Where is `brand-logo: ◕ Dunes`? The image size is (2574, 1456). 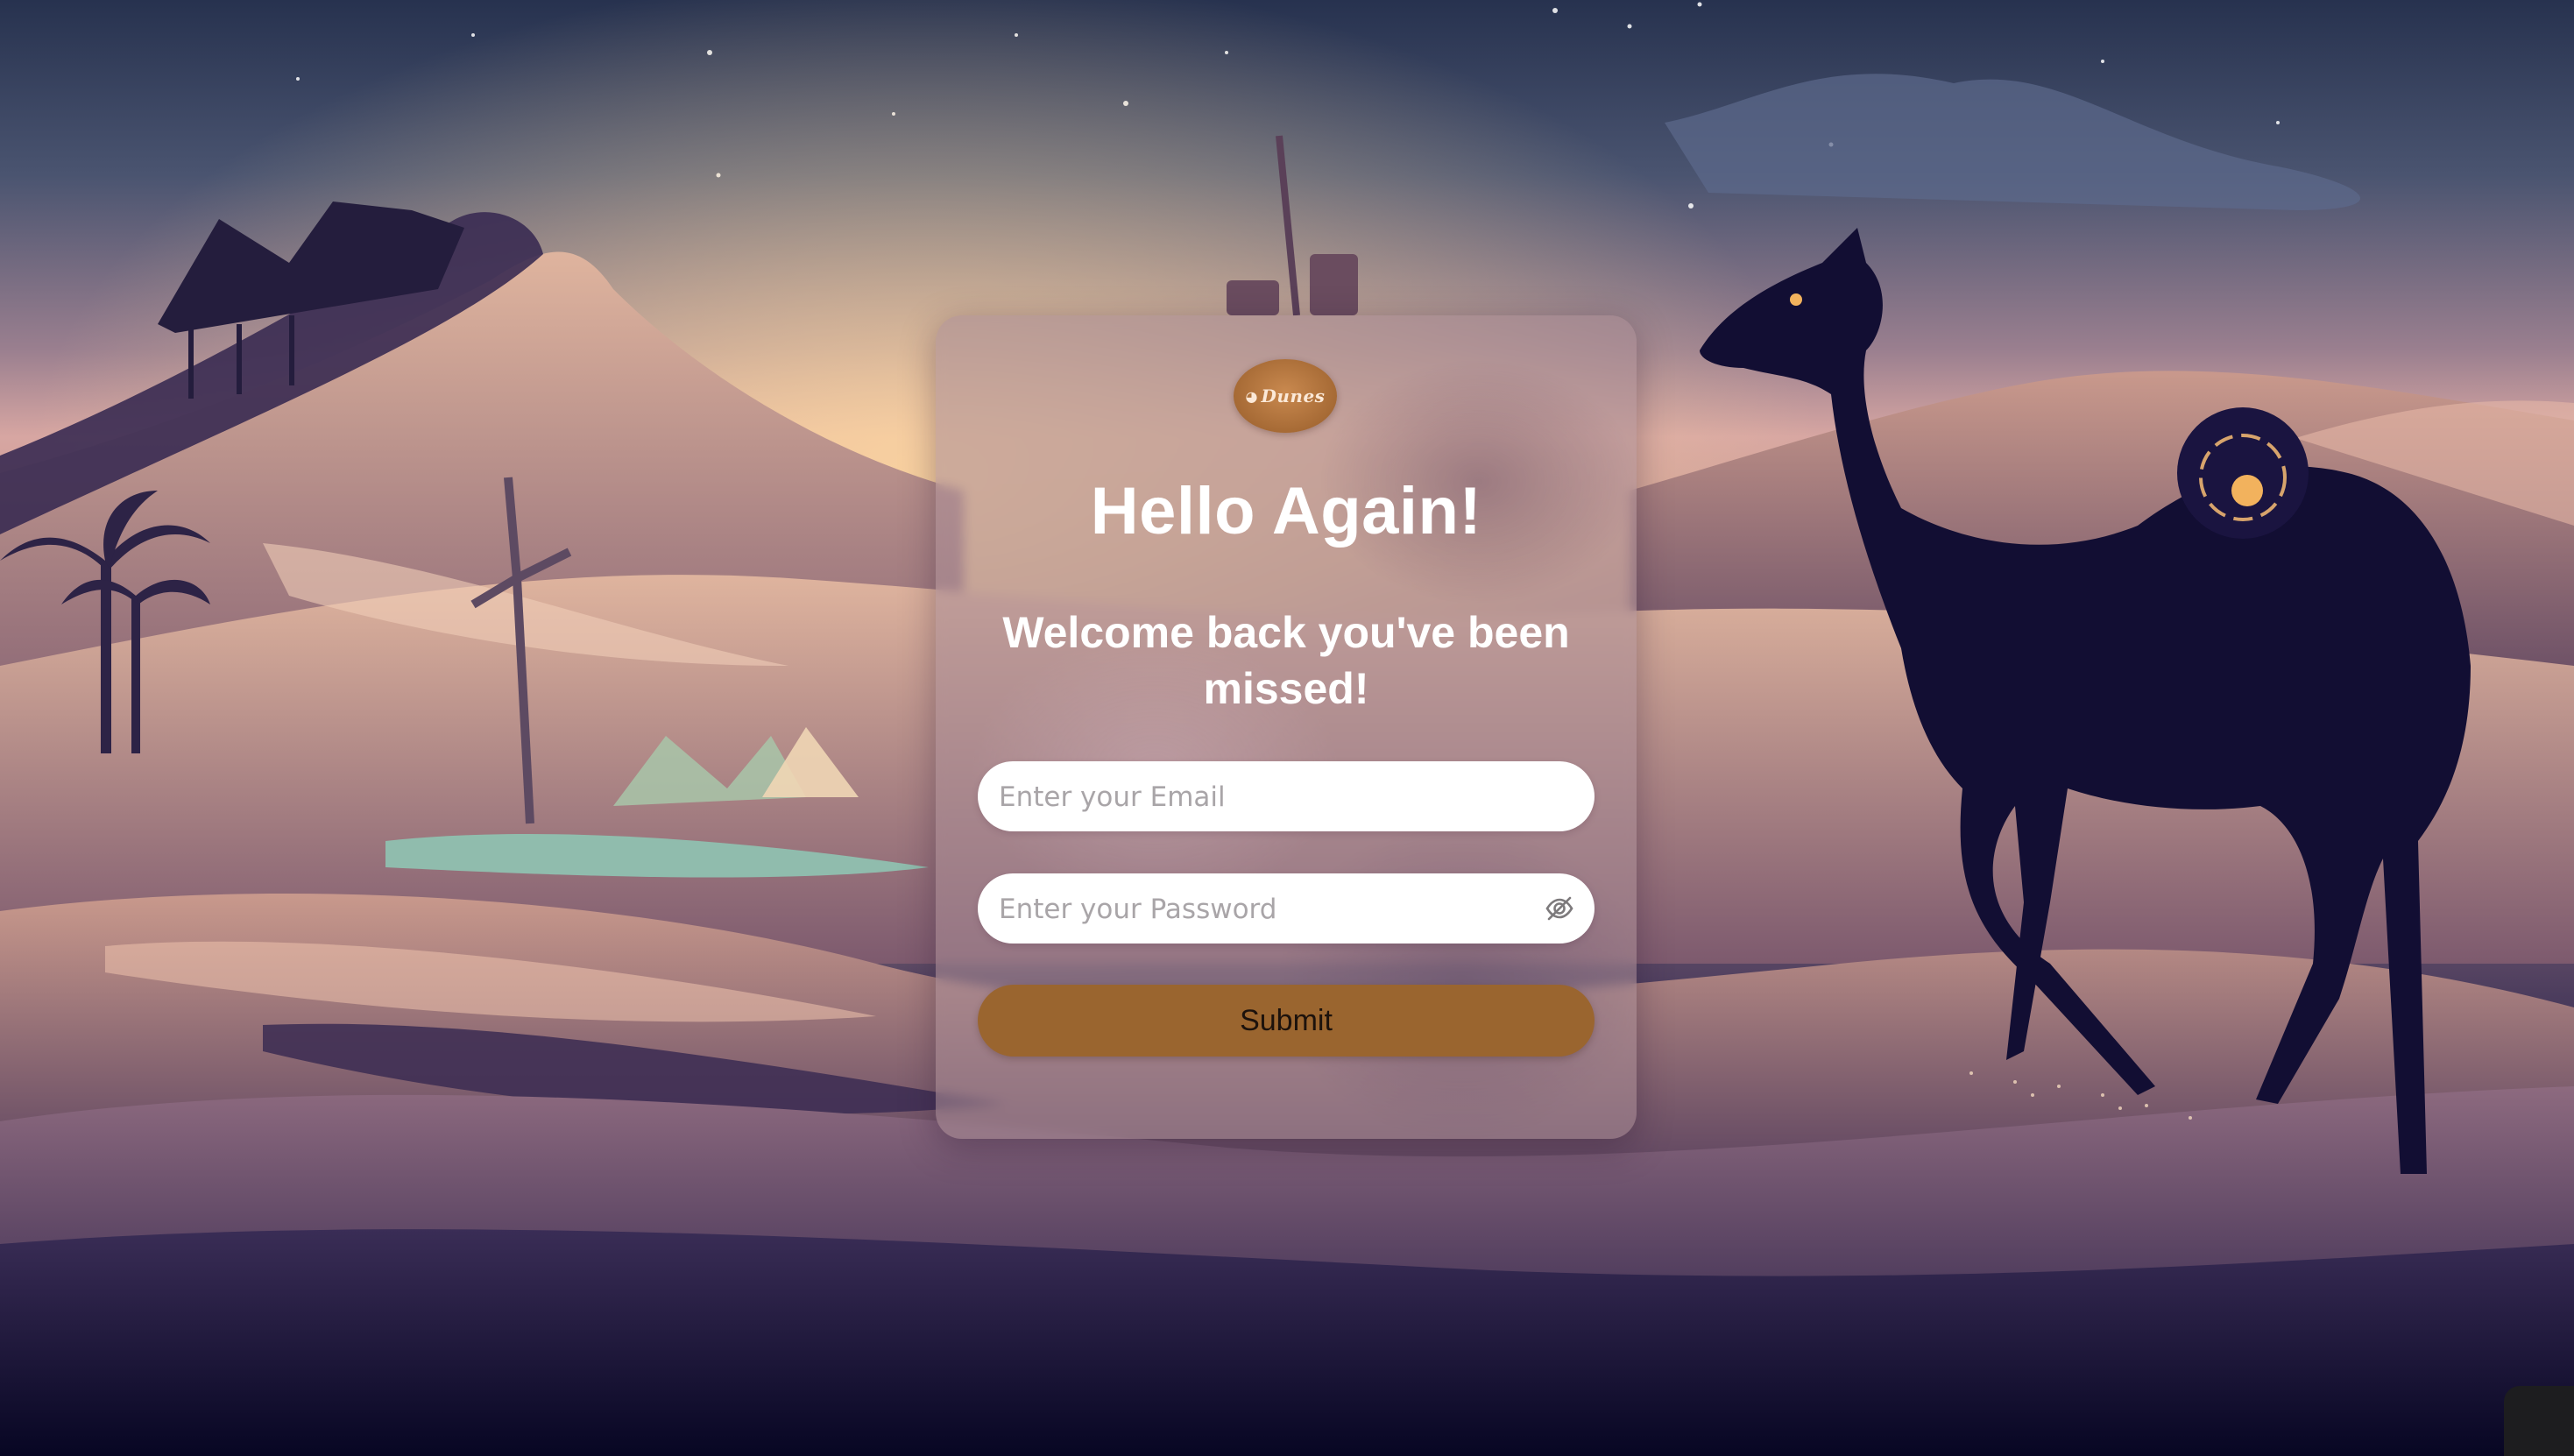 brand-logo: ◕ Dunes is located at coordinates (1285, 396).